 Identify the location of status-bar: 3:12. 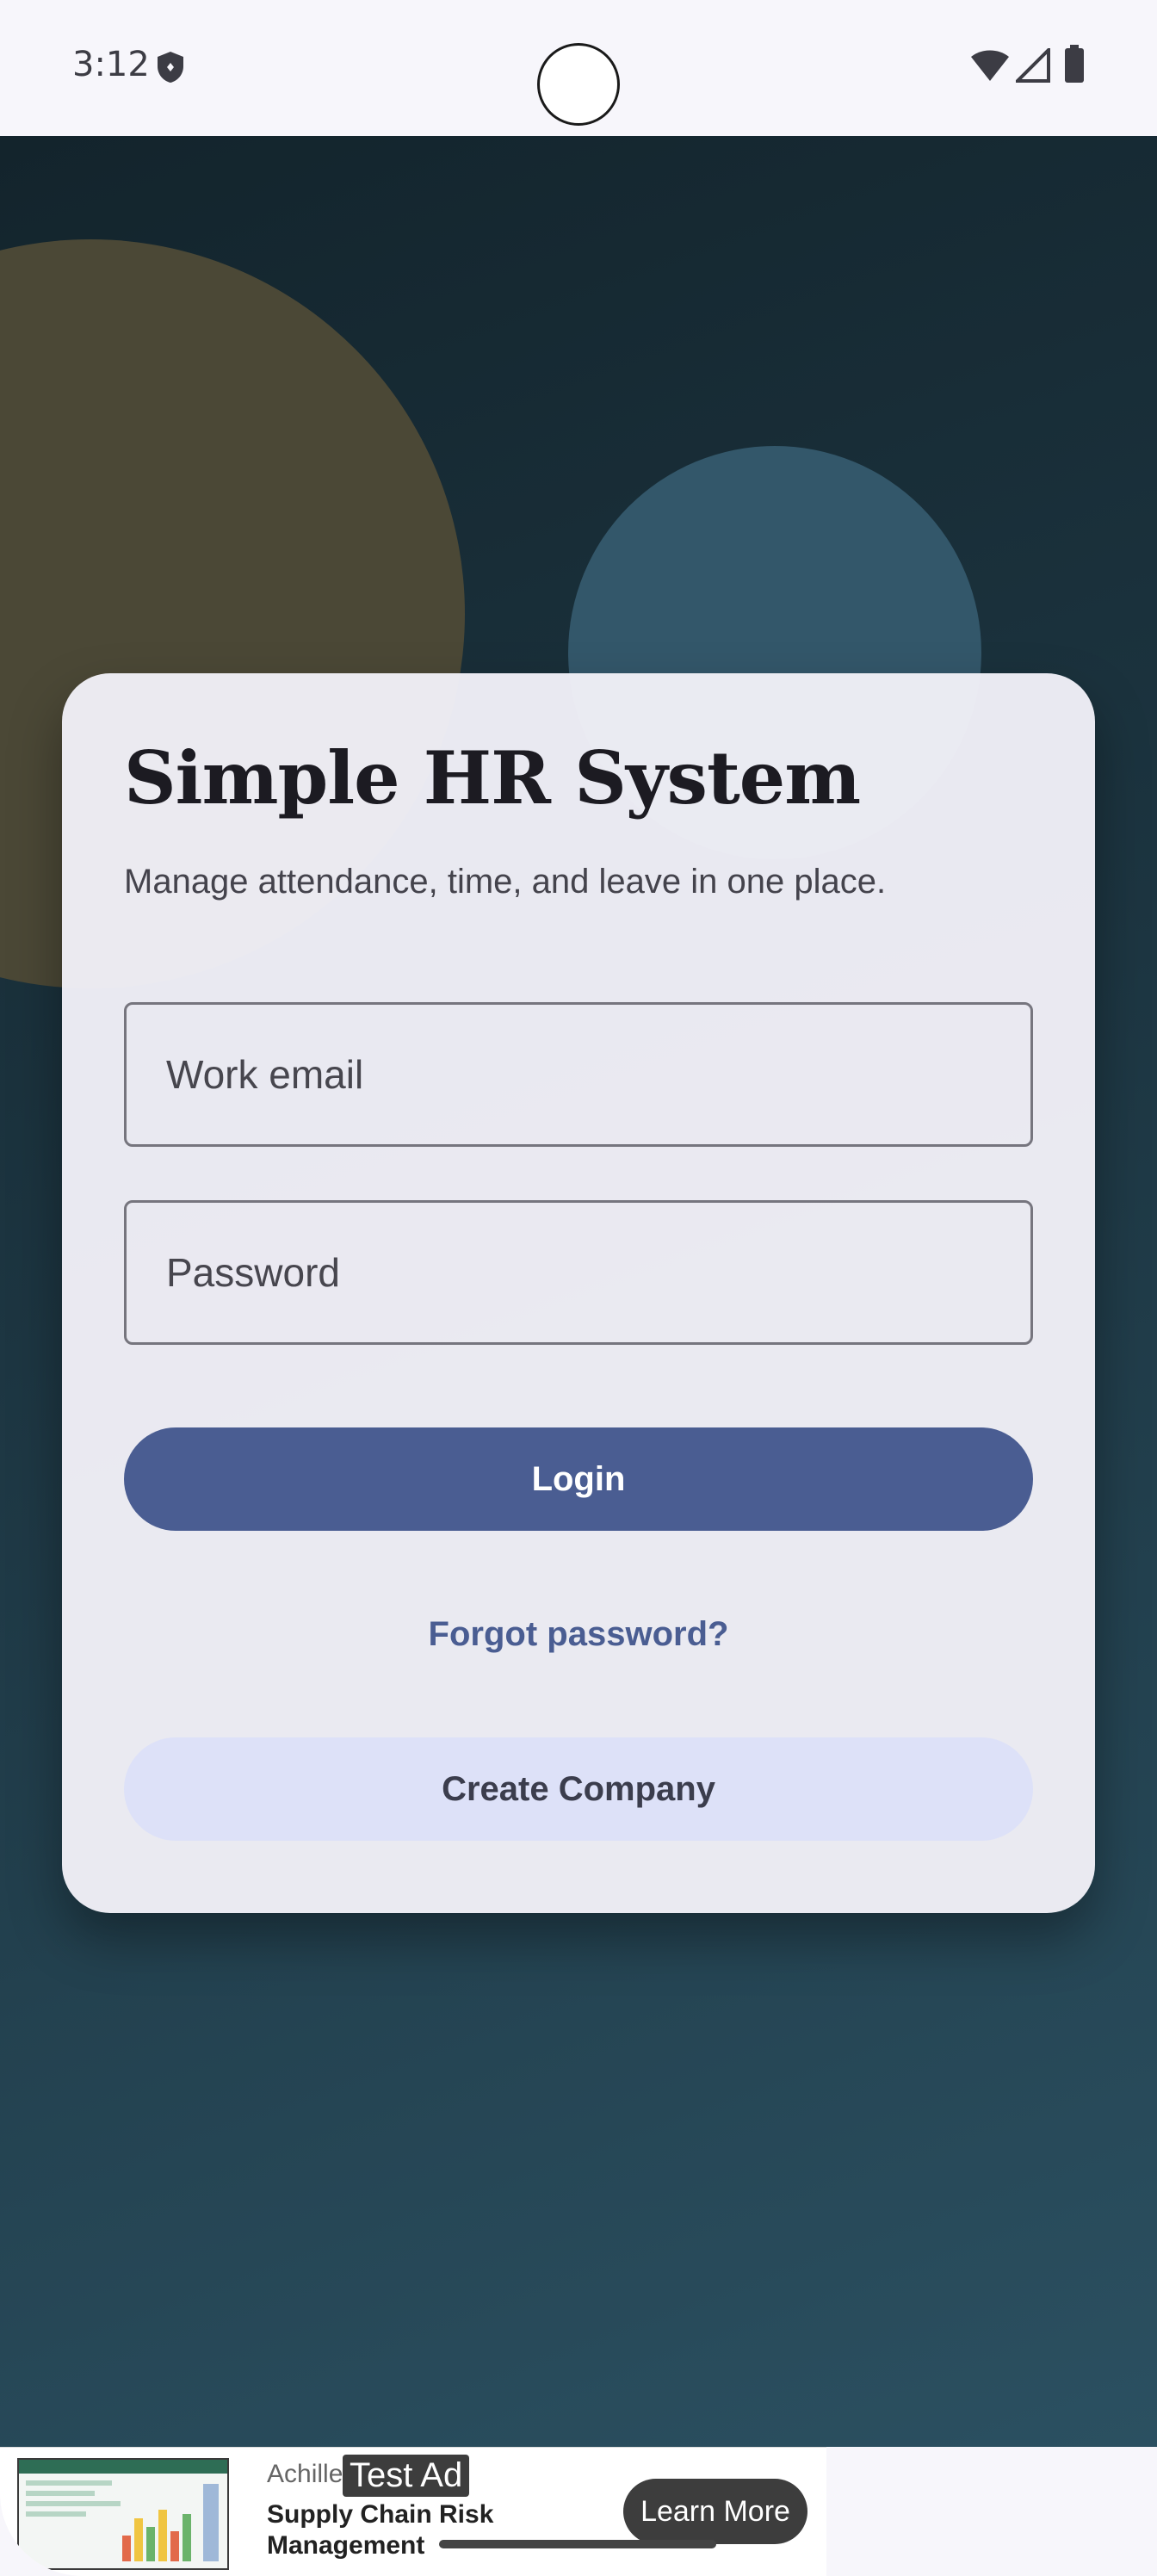
(579, 68).